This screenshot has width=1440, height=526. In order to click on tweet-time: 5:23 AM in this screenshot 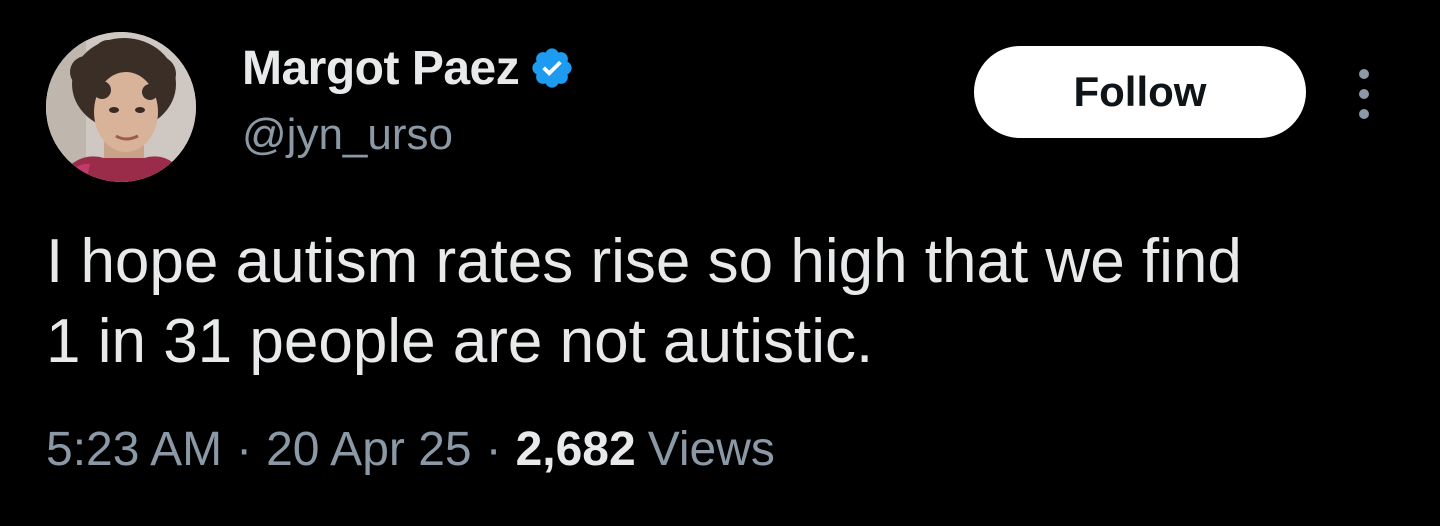, I will do `click(134, 449)`.